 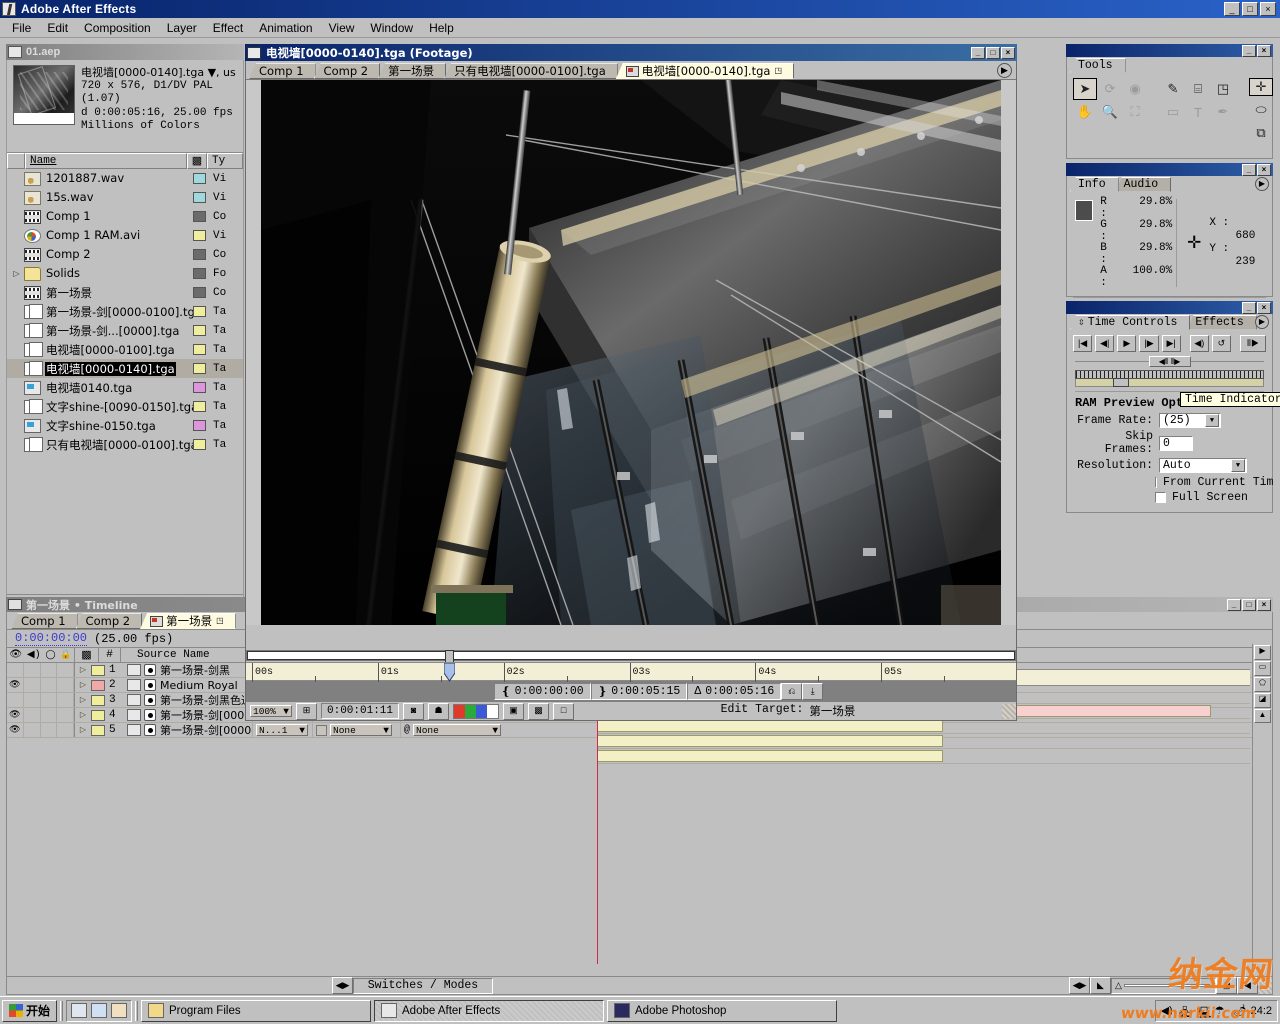 What do you see at coordinates (449, 672) in the screenshot?
I see `viewer-time-indicator` at bounding box center [449, 672].